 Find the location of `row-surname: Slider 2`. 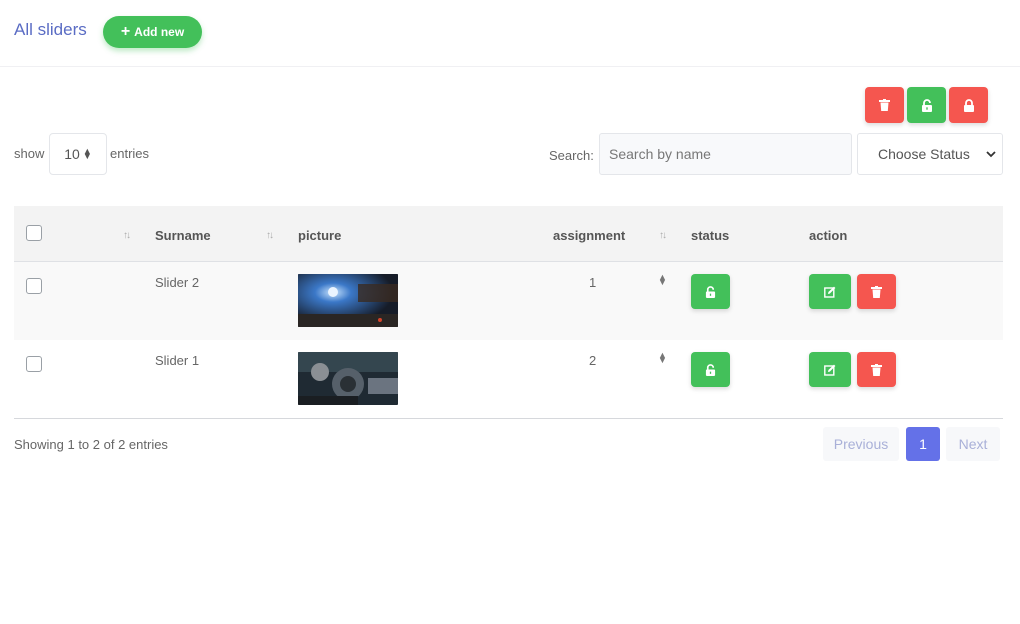

row-surname: Slider 2 is located at coordinates (177, 282).